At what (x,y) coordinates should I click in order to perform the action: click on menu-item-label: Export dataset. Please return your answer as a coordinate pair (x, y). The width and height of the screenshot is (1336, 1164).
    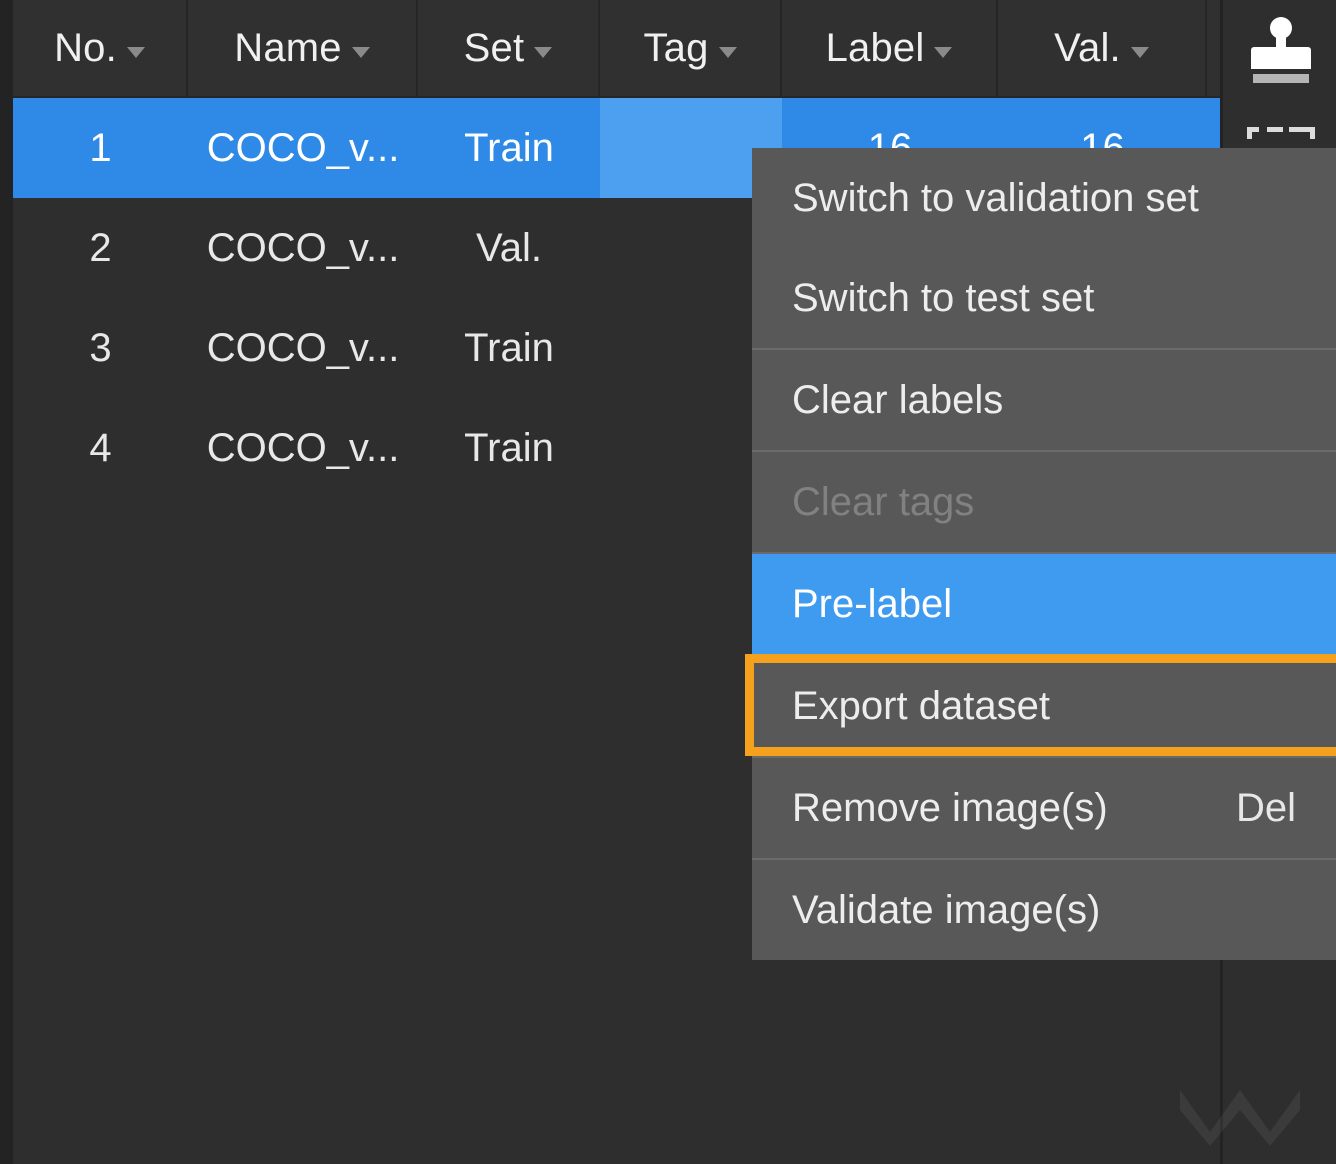
    Looking at the image, I should click on (921, 705).